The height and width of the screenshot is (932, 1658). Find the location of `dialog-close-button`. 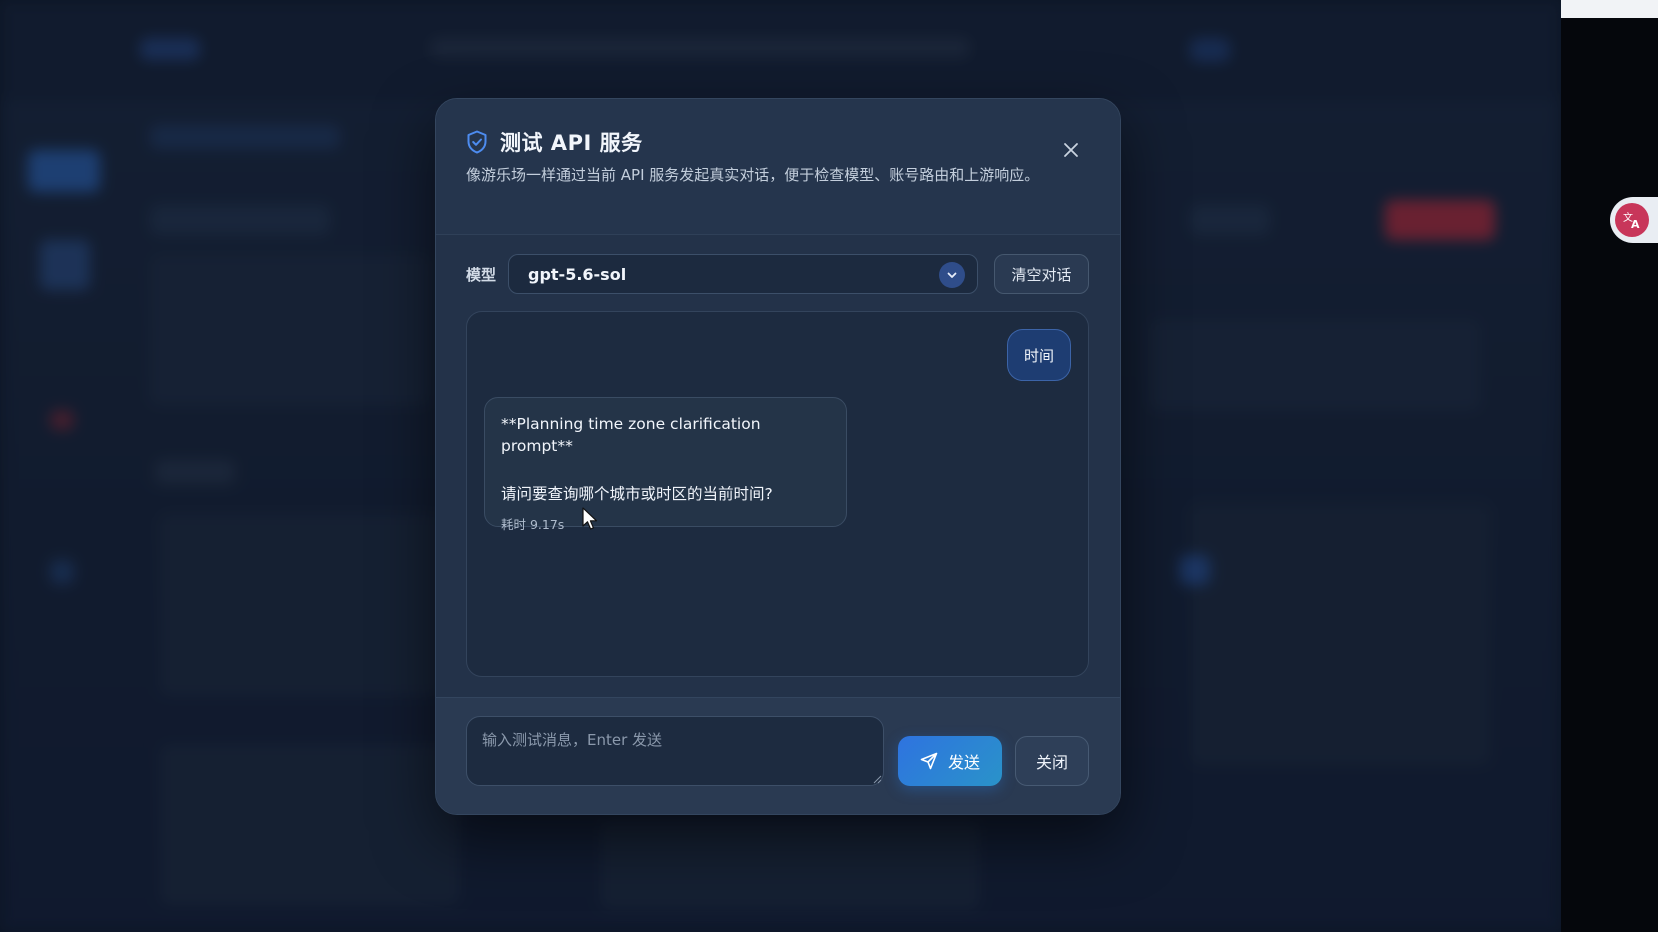

dialog-close-button is located at coordinates (1071, 150).